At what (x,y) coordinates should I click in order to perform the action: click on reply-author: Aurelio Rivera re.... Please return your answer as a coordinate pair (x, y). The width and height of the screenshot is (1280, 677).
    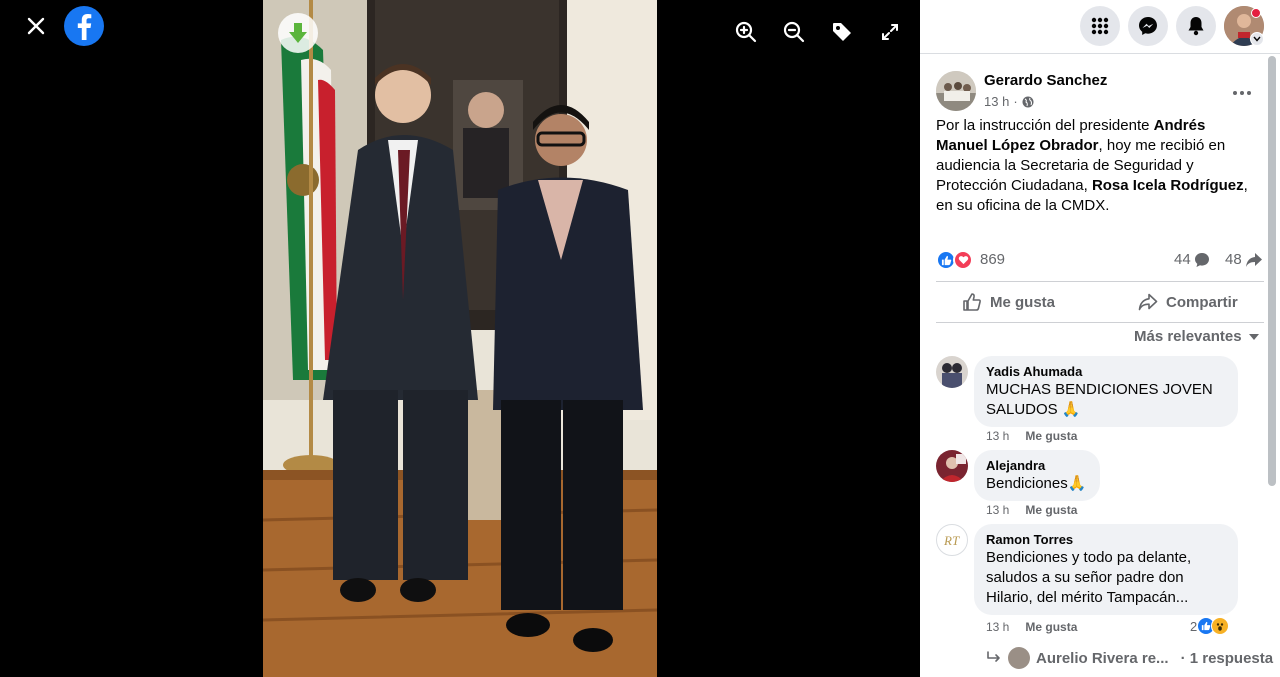
    Looking at the image, I should click on (1102, 658).